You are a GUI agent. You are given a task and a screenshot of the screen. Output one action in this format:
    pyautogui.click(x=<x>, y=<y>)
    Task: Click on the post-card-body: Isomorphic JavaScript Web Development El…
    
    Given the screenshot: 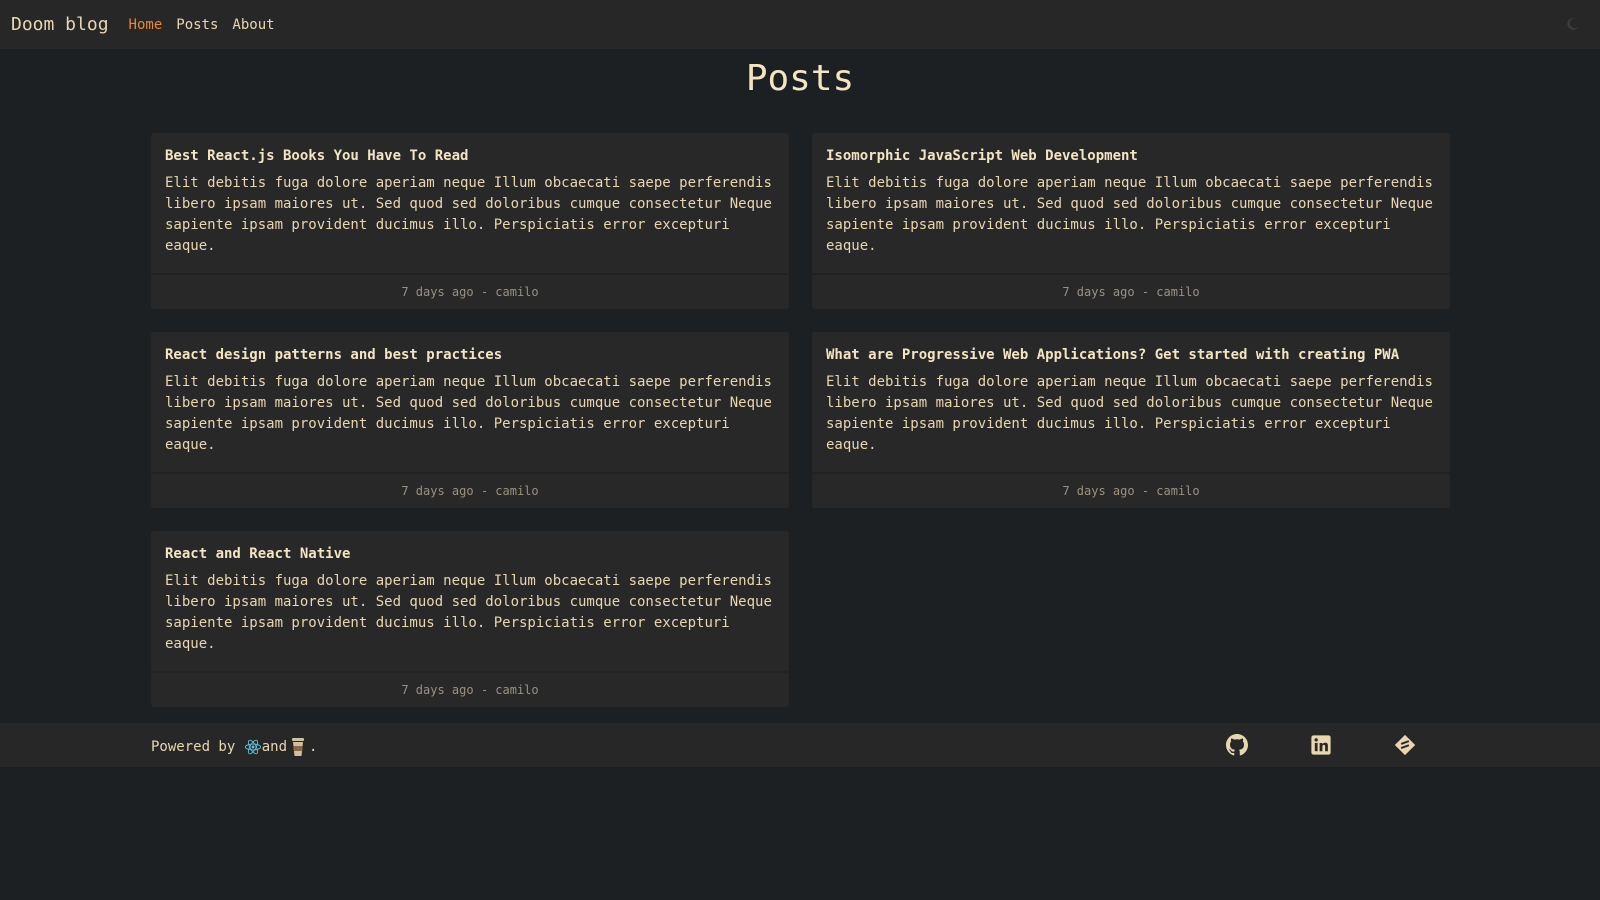 What is the action you would take?
    pyautogui.click(x=1131, y=202)
    